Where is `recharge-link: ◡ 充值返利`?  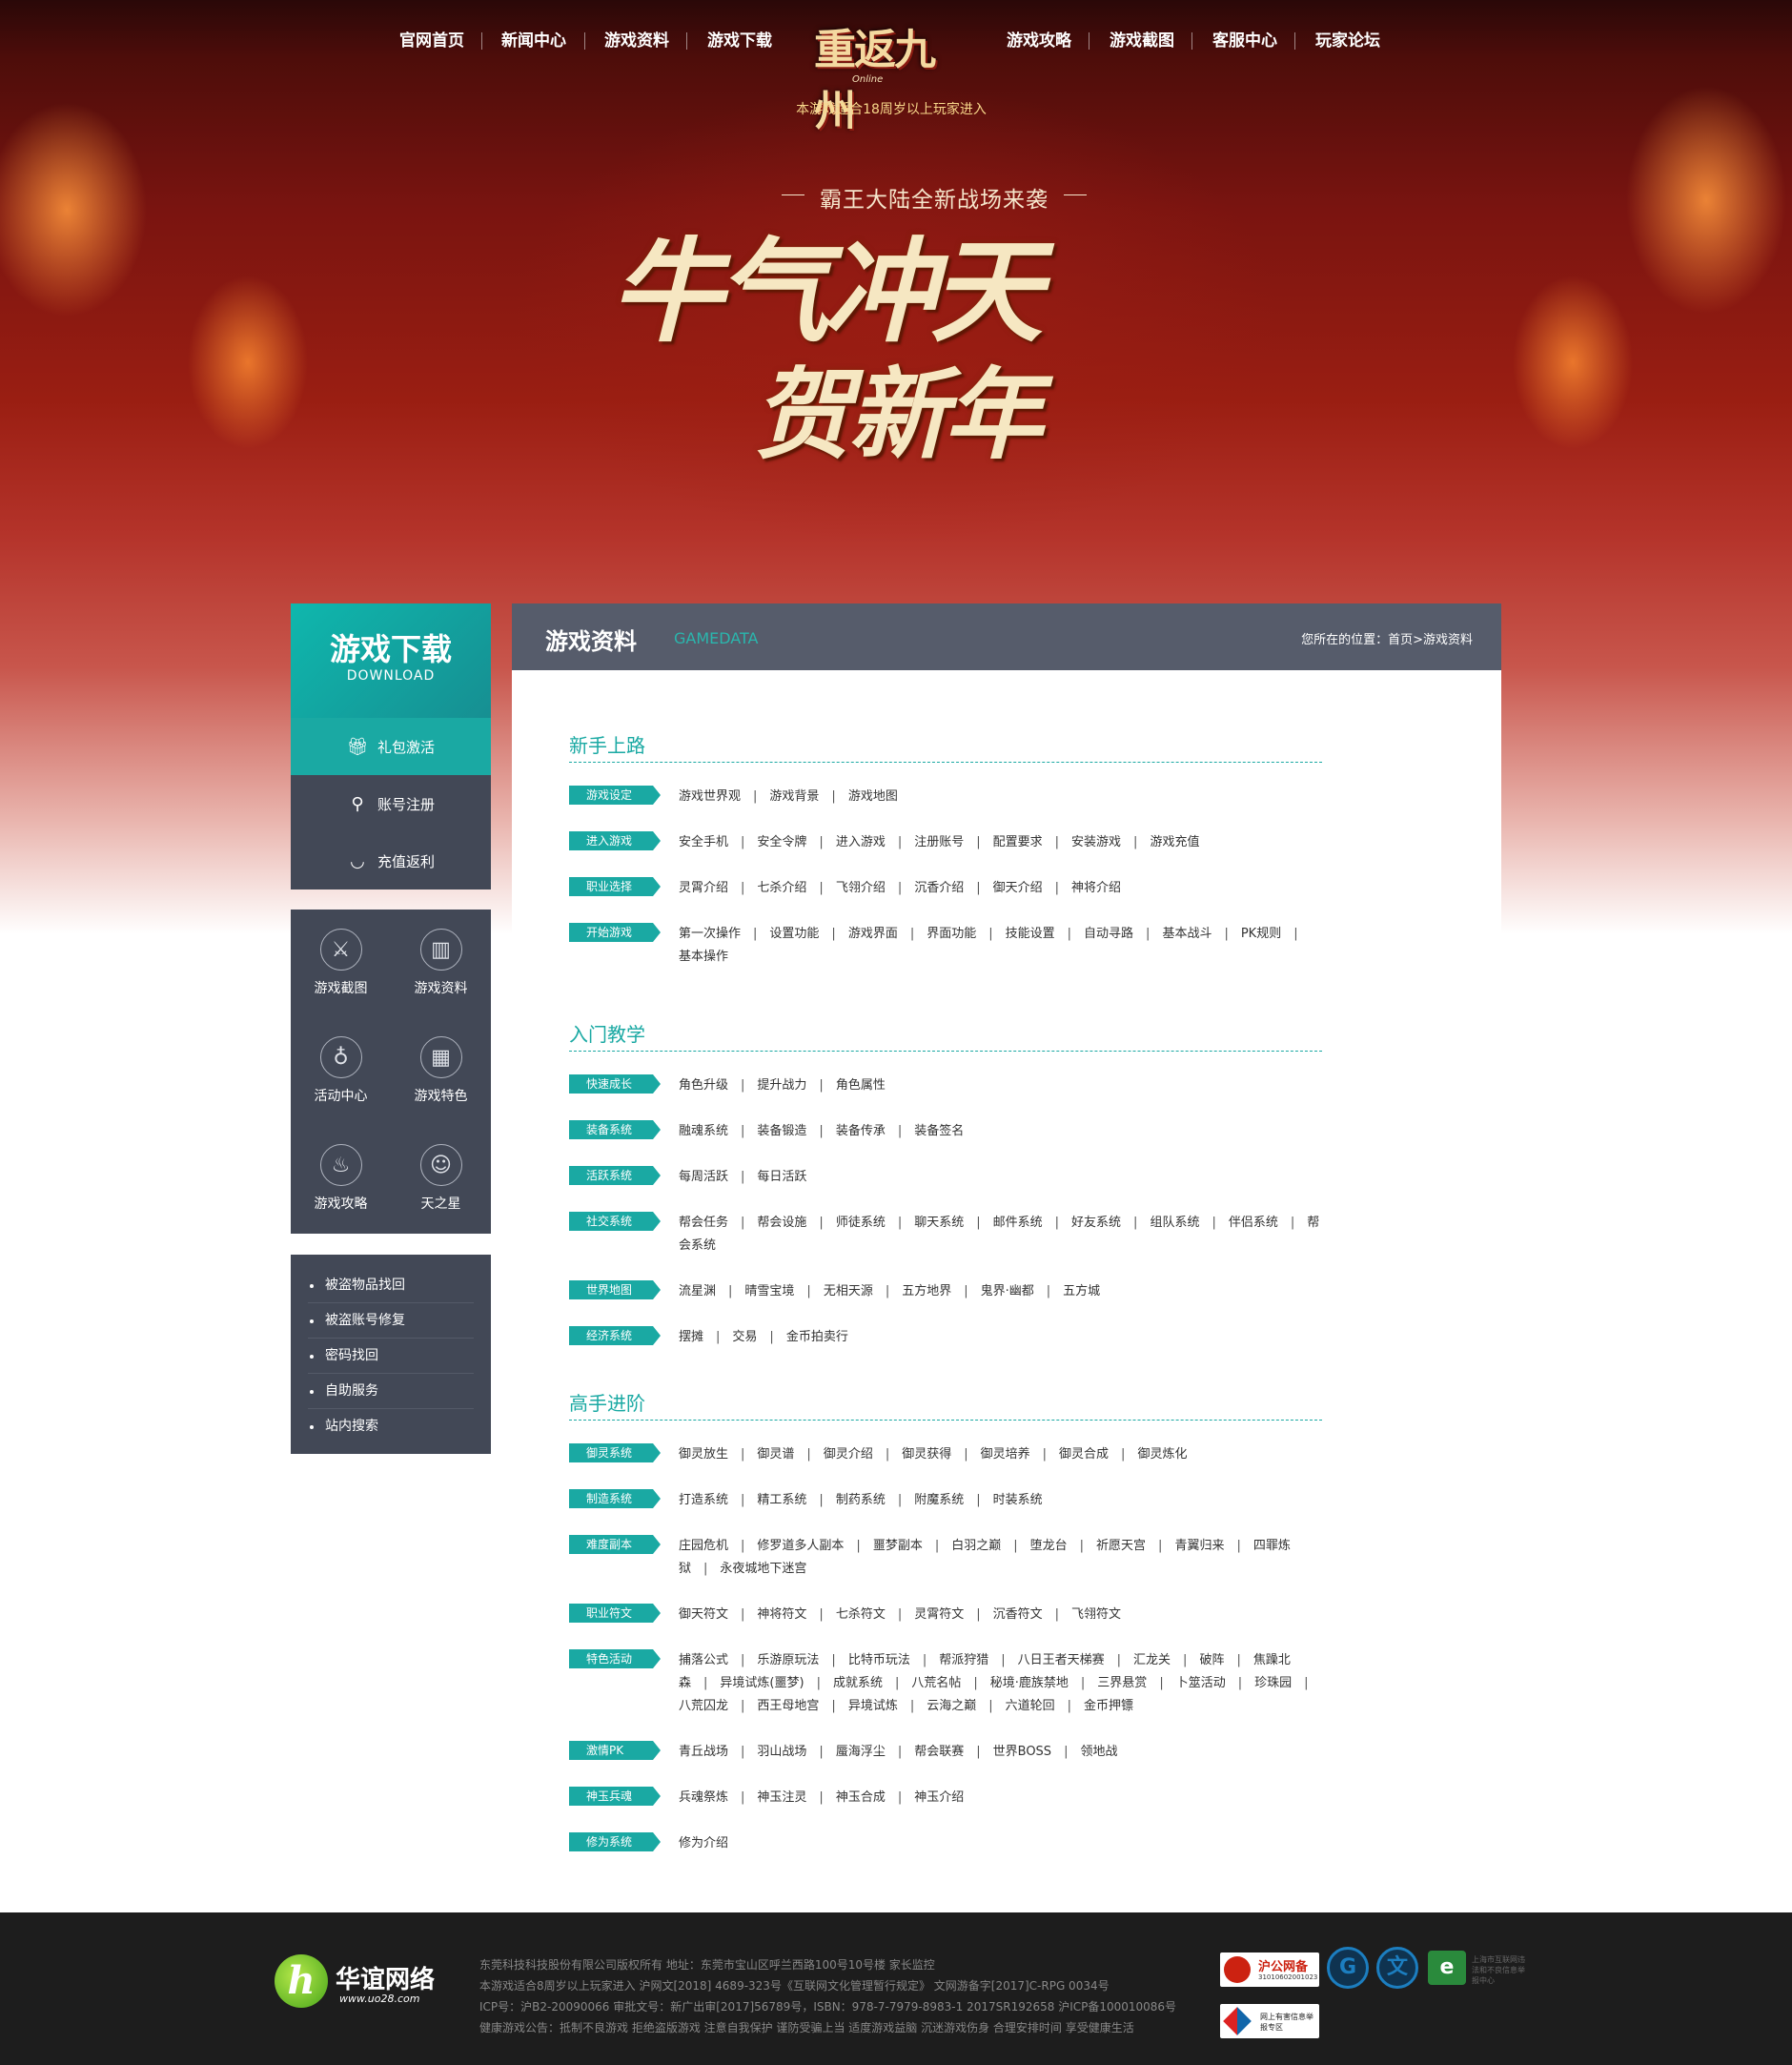
recharge-link: ◡ 充值返利 is located at coordinates (391, 860).